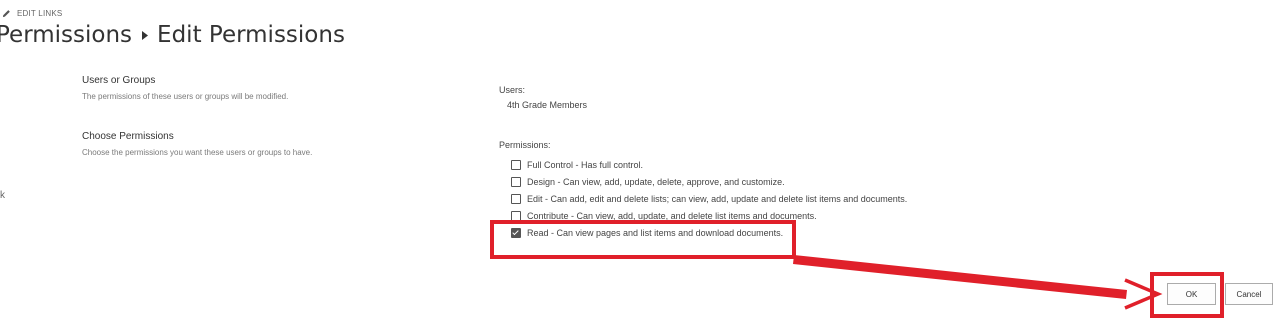 This screenshot has width=1280, height=330. Describe the element at coordinates (119, 80) in the screenshot. I see `users-or-groups-title: Users or Groups` at that location.